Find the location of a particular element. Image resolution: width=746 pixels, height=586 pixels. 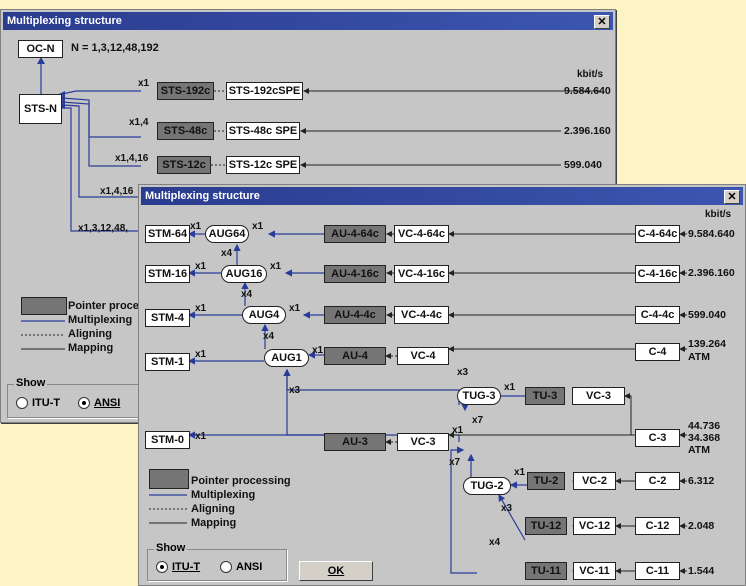

ok-button-label: OK is located at coordinates (336, 571).